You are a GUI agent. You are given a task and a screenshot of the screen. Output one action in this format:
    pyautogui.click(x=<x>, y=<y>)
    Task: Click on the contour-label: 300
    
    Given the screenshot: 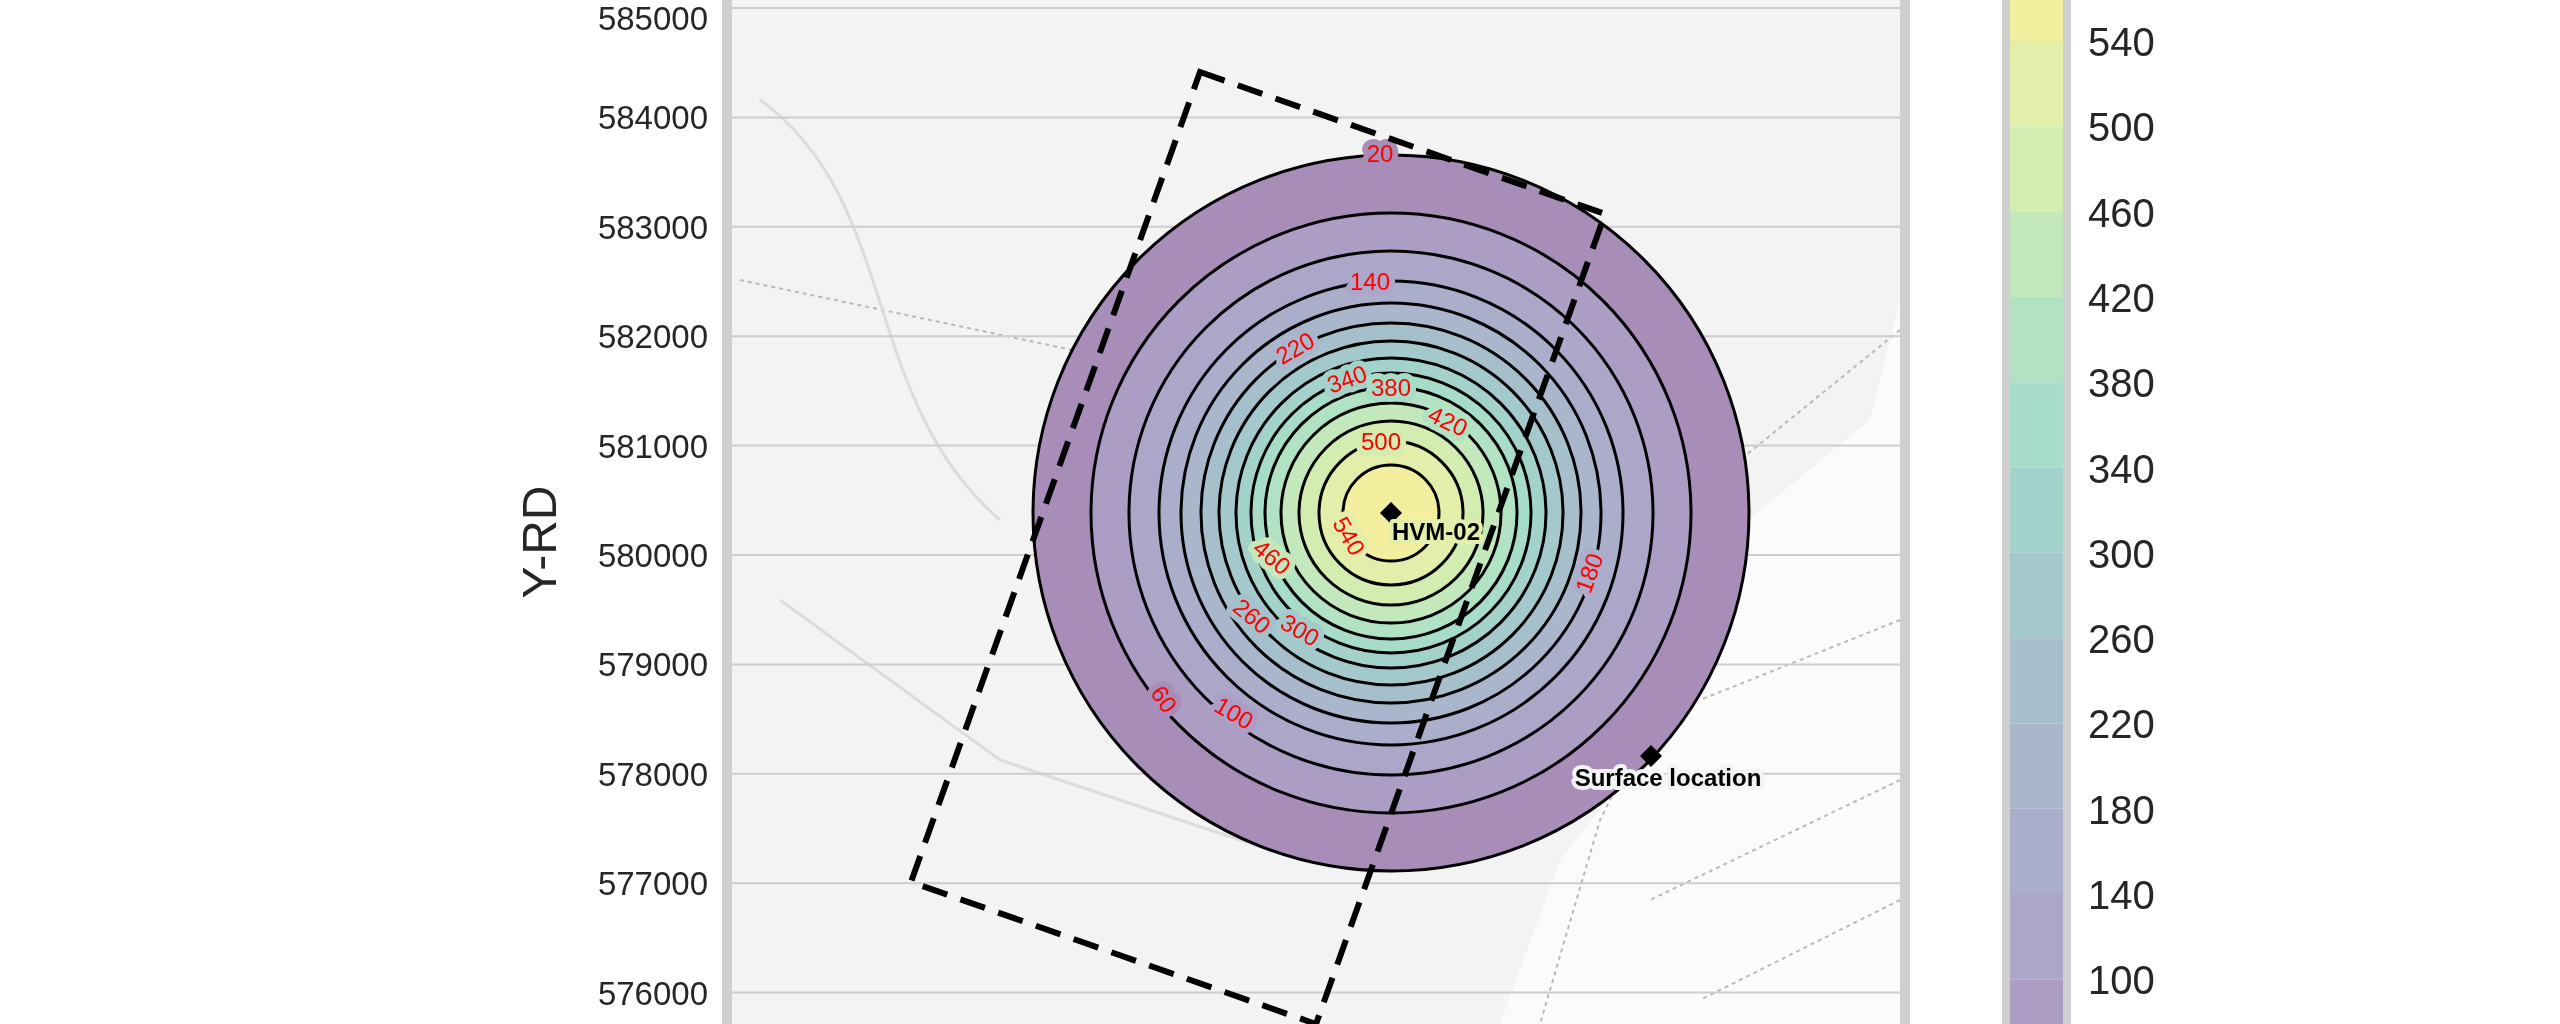 What is the action you would take?
    pyautogui.click(x=1300, y=630)
    